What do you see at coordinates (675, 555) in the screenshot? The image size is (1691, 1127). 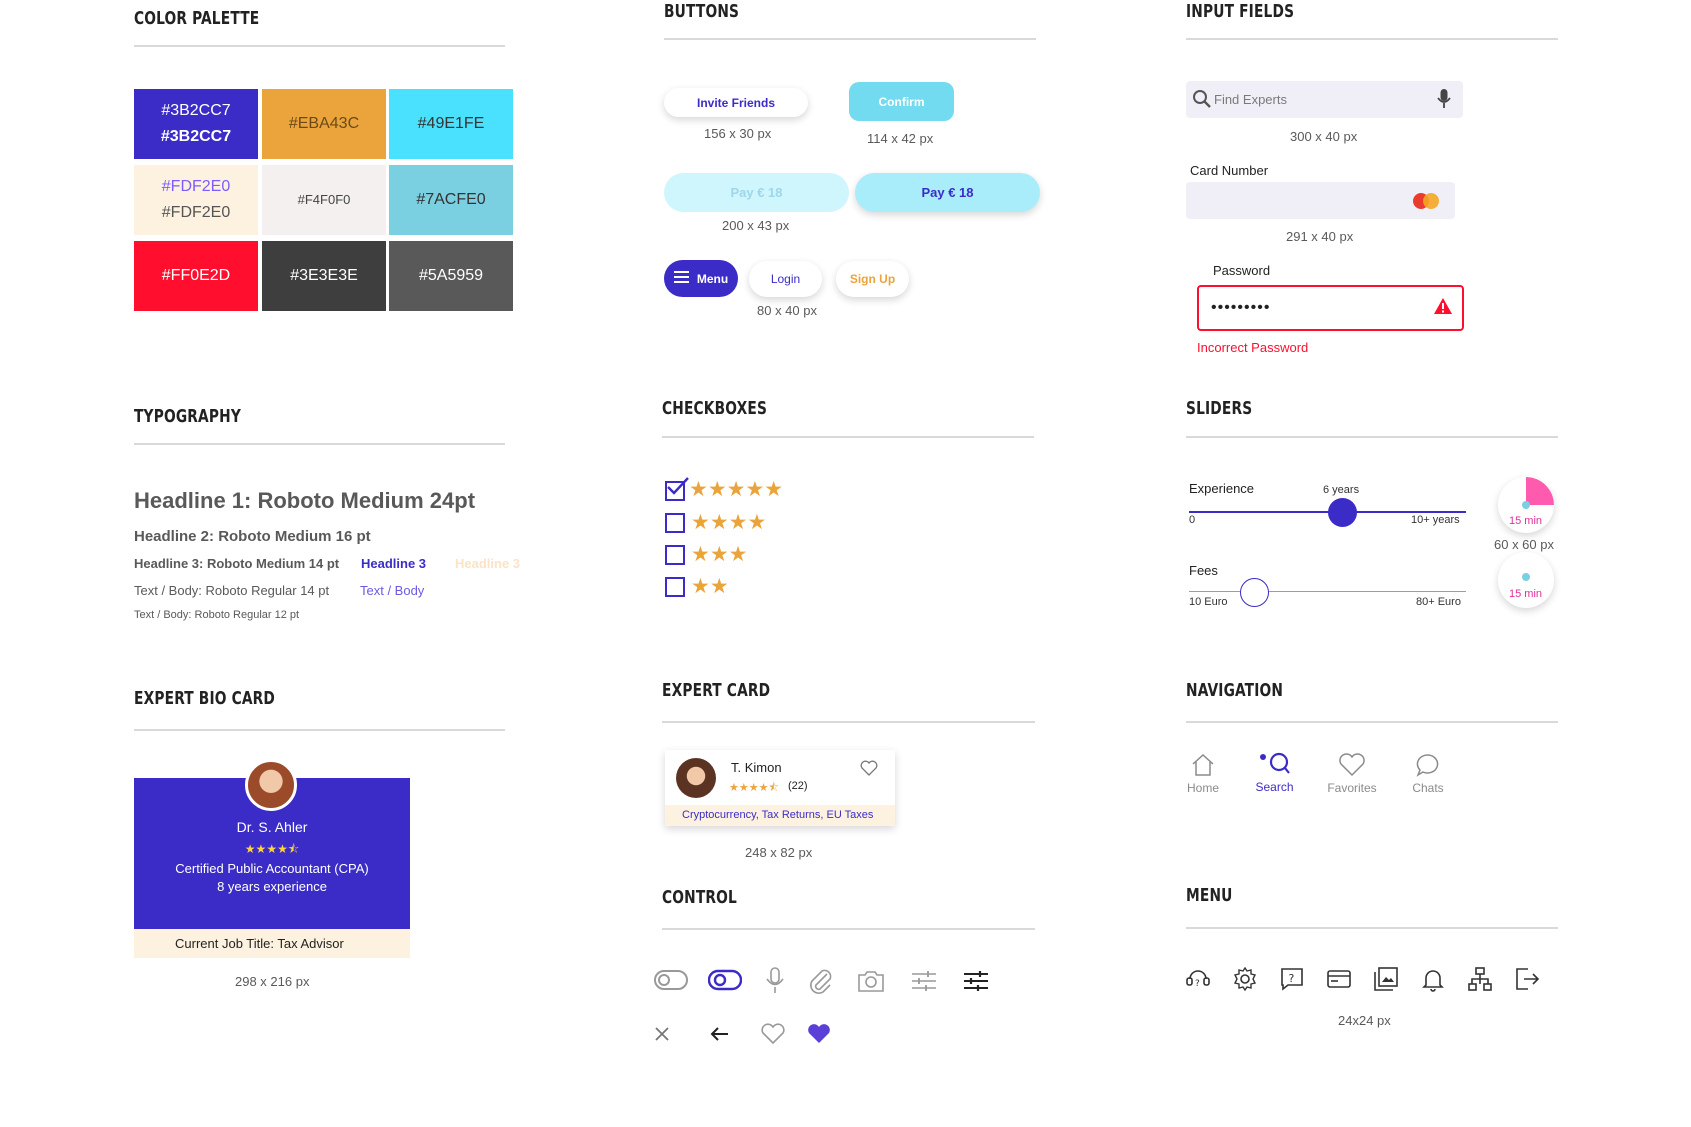 I see `checkbox-3-stars` at bounding box center [675, 555].